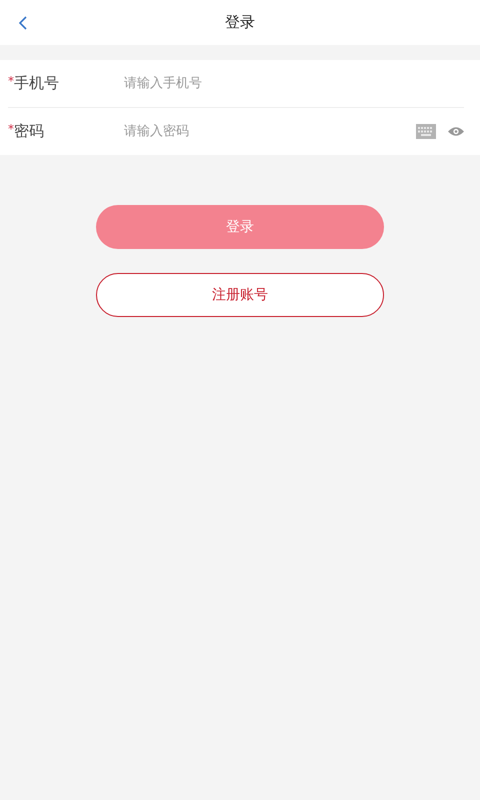 Image resolution: width=480 pixels, height=800 pixels. Describe the element at coordinates (240, 295) in the screenshot. I see `register-button: 注册账号` at that location.